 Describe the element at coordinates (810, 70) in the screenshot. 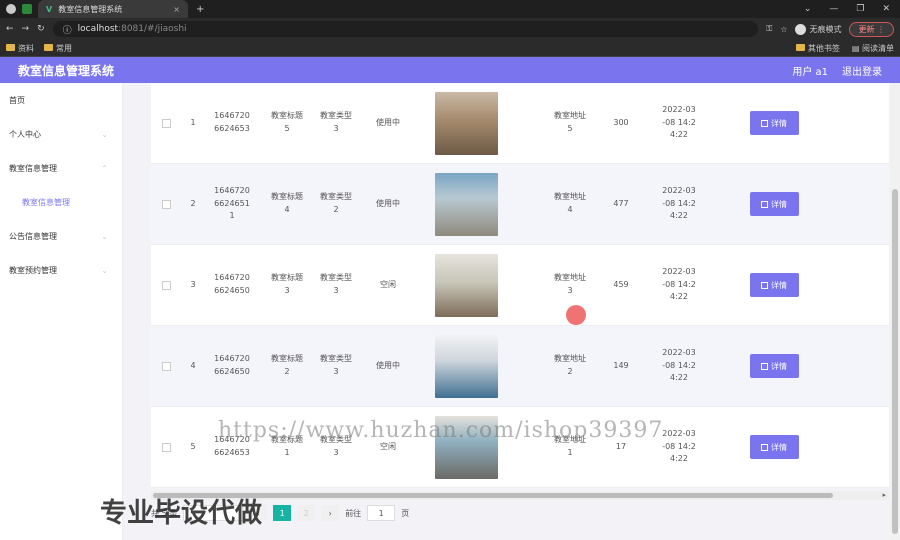

I see `user-name: 用户 a1` at that location.